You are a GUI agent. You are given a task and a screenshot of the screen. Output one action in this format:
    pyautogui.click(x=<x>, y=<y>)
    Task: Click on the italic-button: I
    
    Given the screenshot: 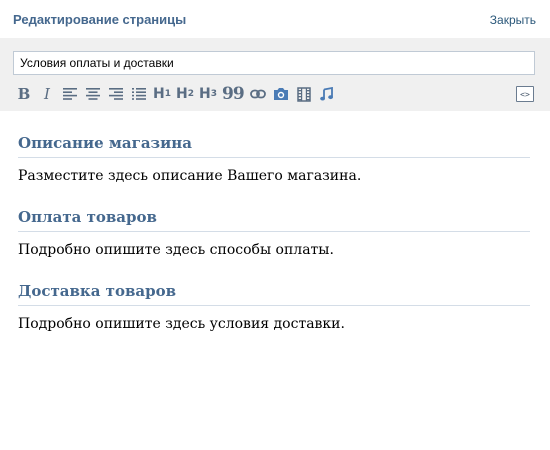 What is the action you would take?
    pyautogui.click(x=47, y=94)
    